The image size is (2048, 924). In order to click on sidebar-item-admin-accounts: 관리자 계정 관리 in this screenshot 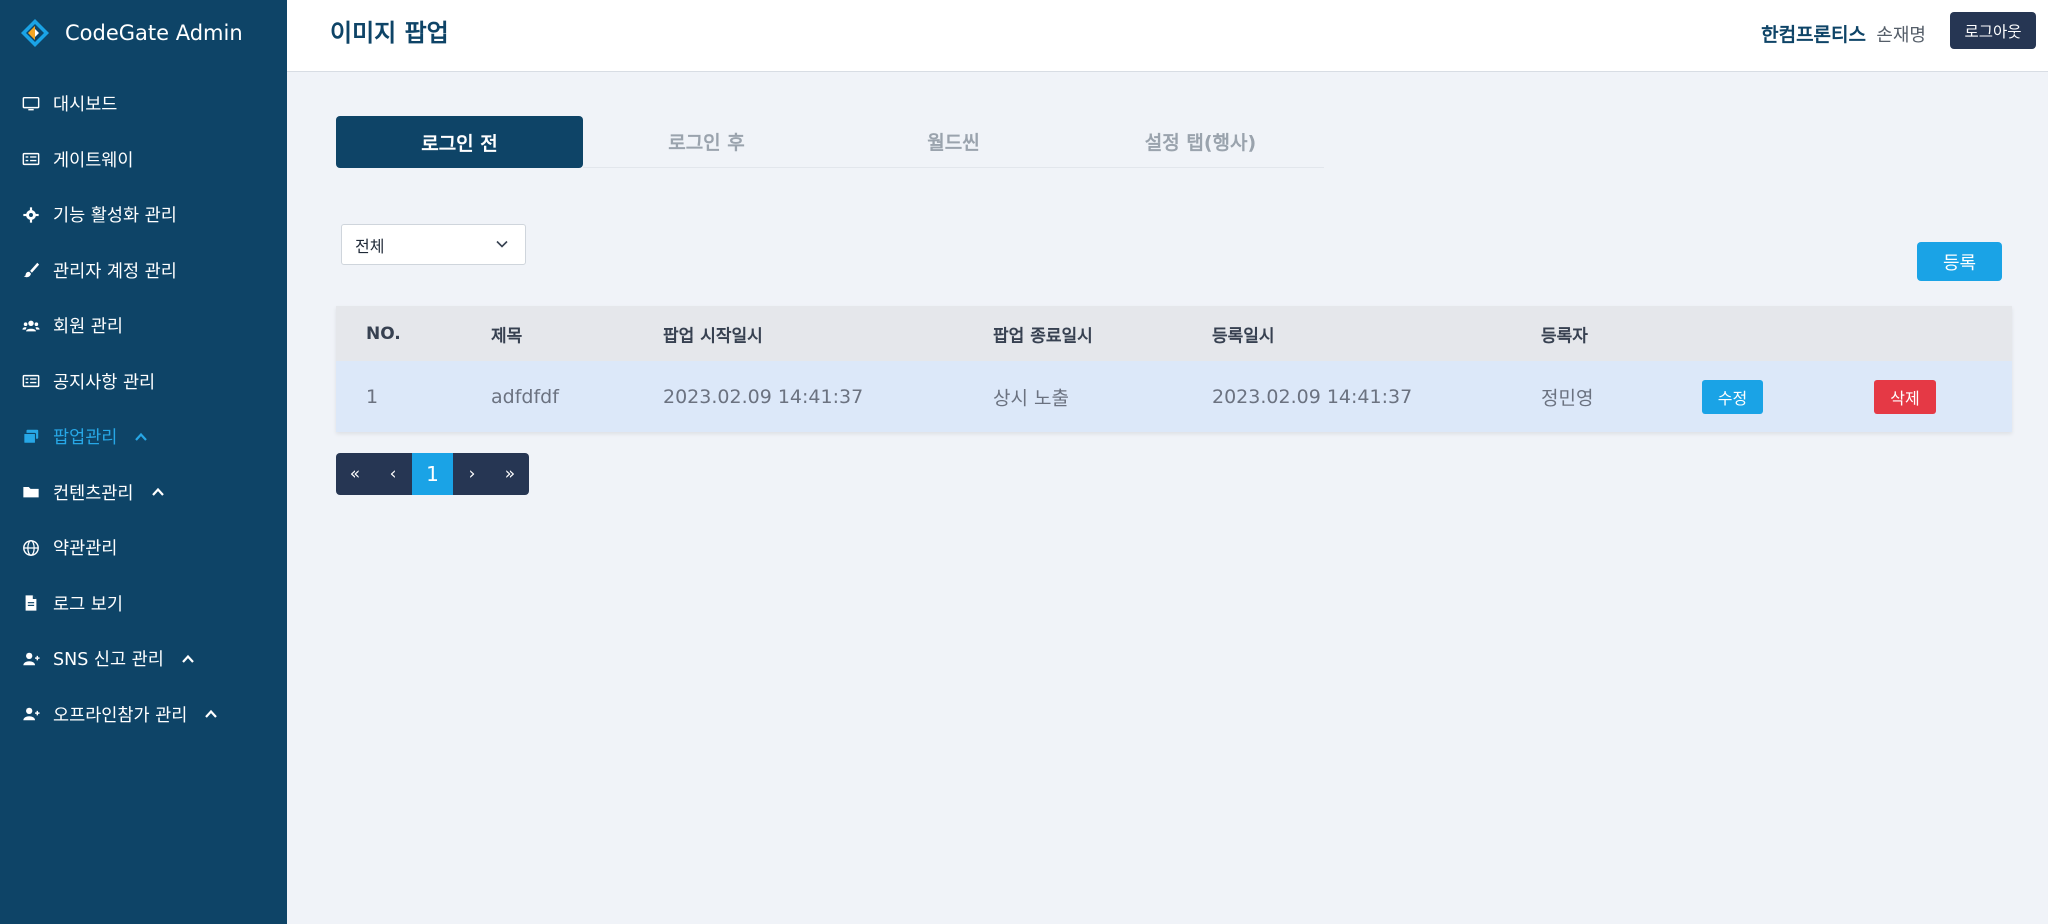, I will do `click(143, 271)`.